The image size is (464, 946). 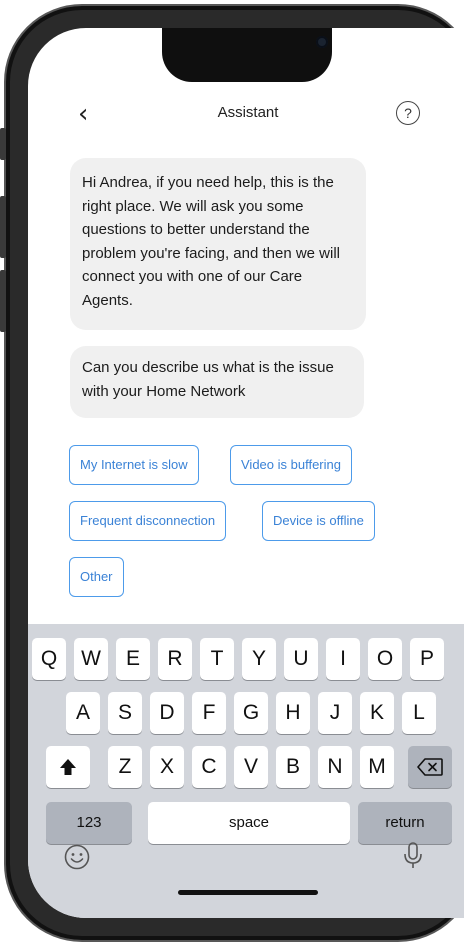 I want to click on key-n: N, so click(x=335, y=767).